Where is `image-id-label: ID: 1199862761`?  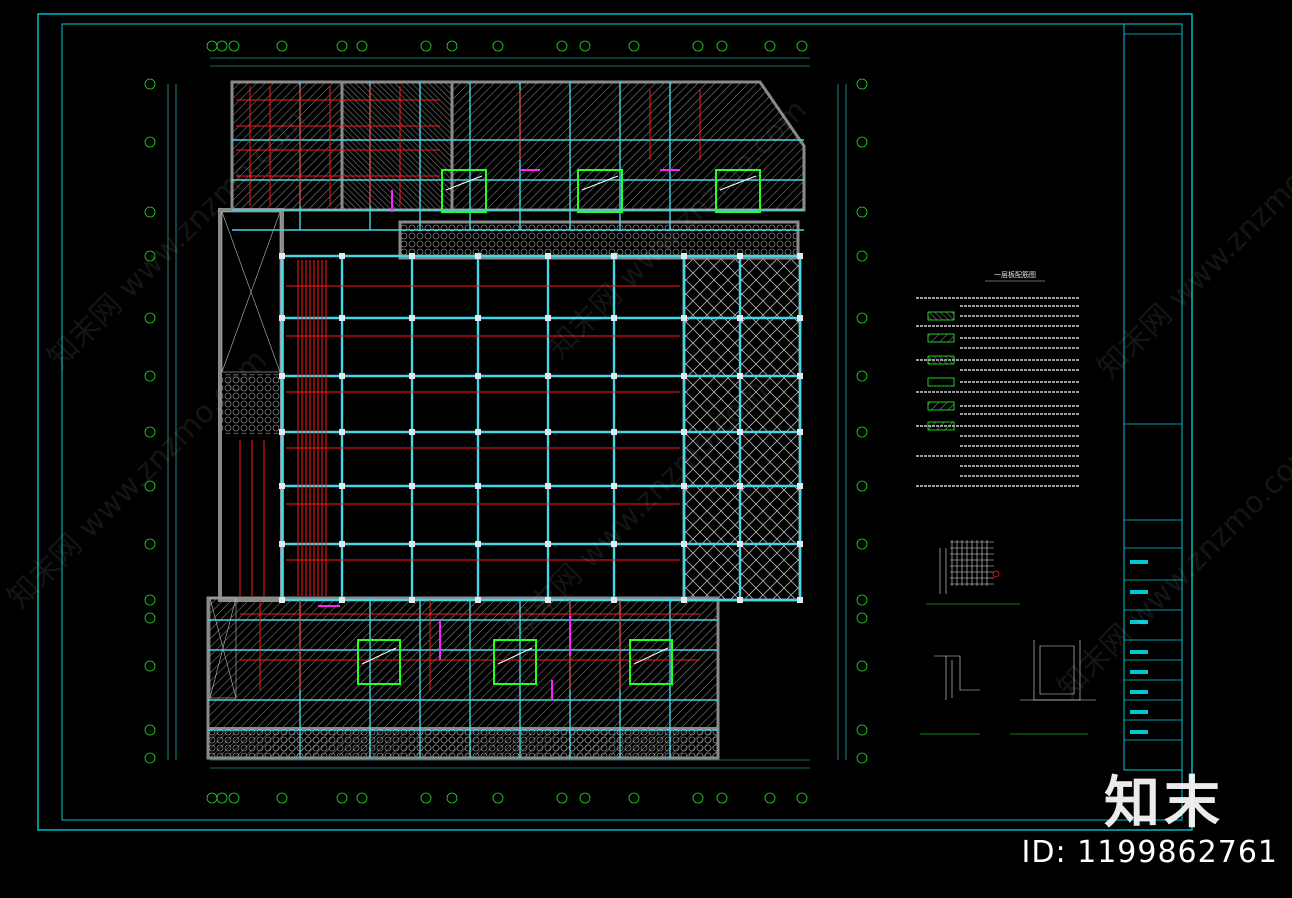 image-id-label: ID: 1199862761 is located at coordinates (1149, 852).